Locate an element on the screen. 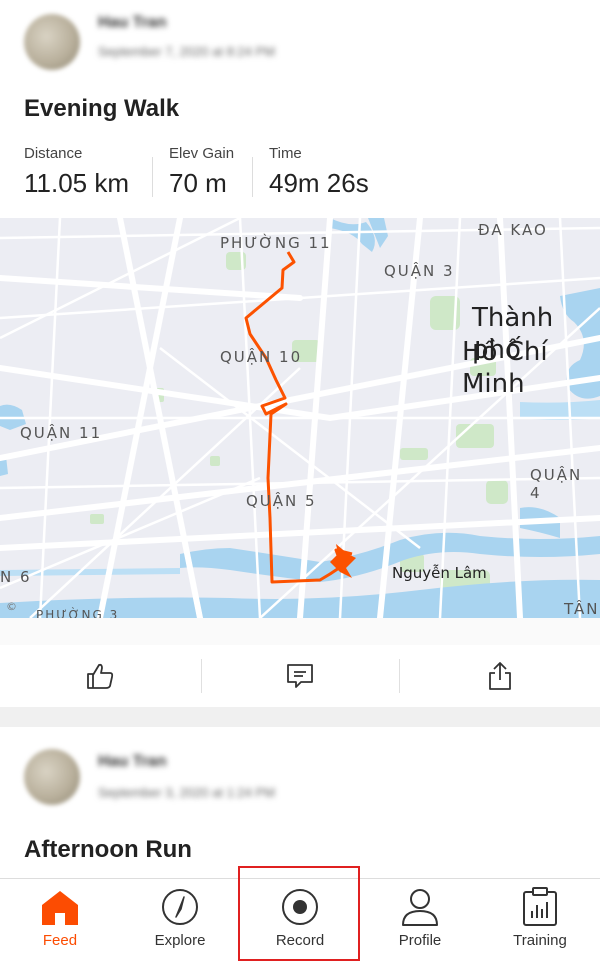 This screenshot has height=977, width=600. training-icon is located at coordinates (540, 906).